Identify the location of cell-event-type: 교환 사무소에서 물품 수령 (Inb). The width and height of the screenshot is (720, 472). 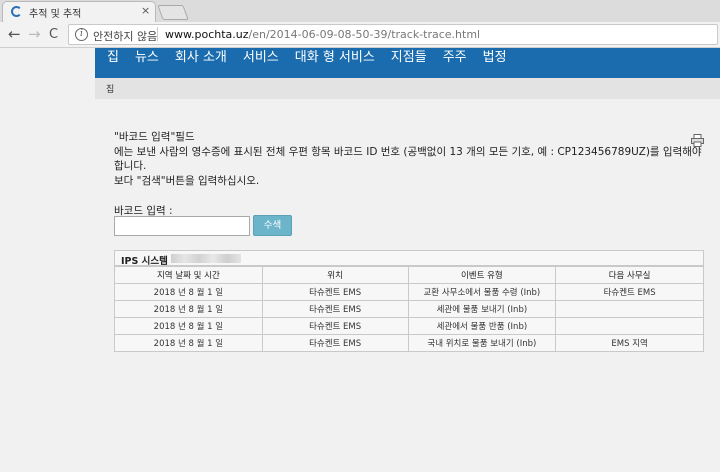
(482, 292).